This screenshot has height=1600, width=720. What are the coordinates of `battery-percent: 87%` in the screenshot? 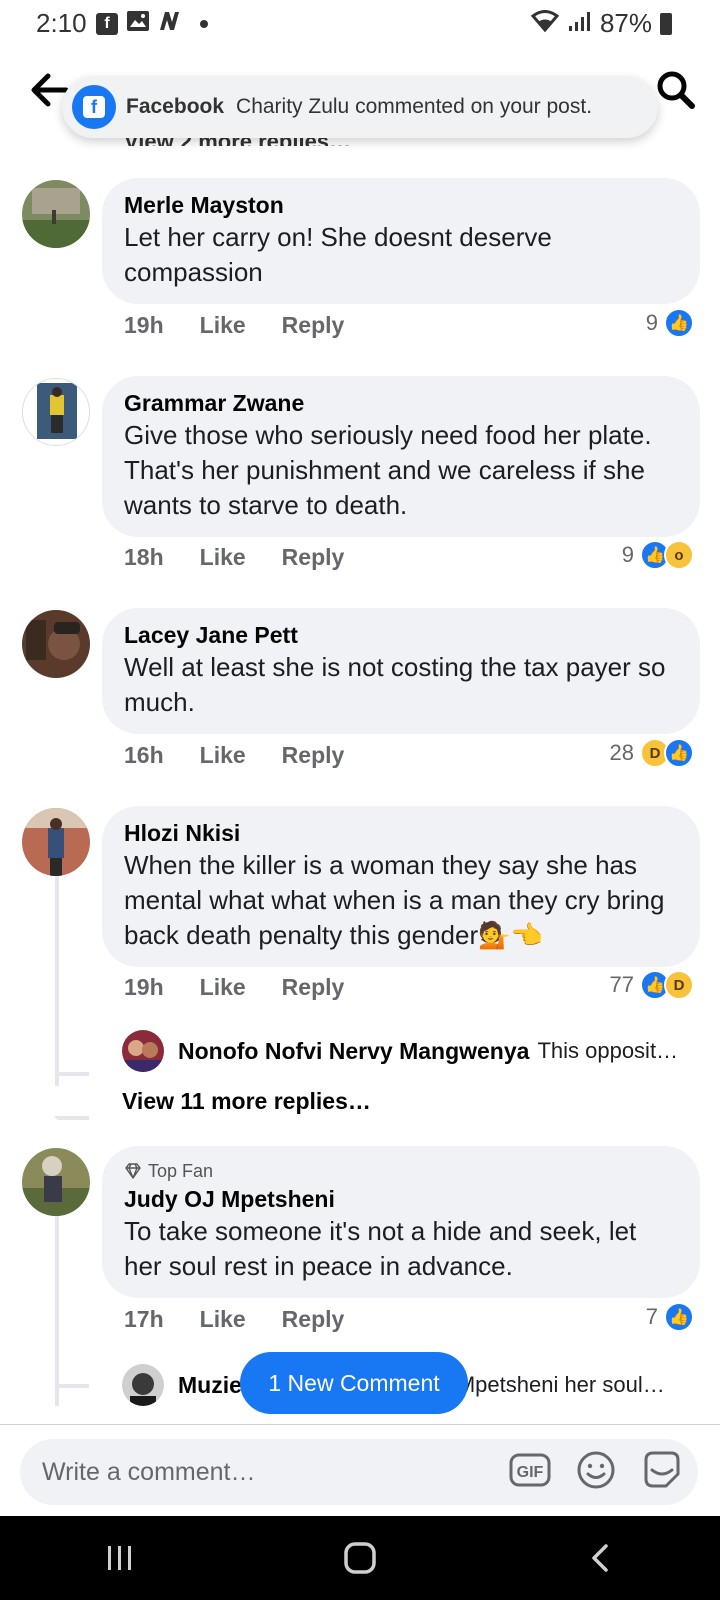 It's located at (625, 23).